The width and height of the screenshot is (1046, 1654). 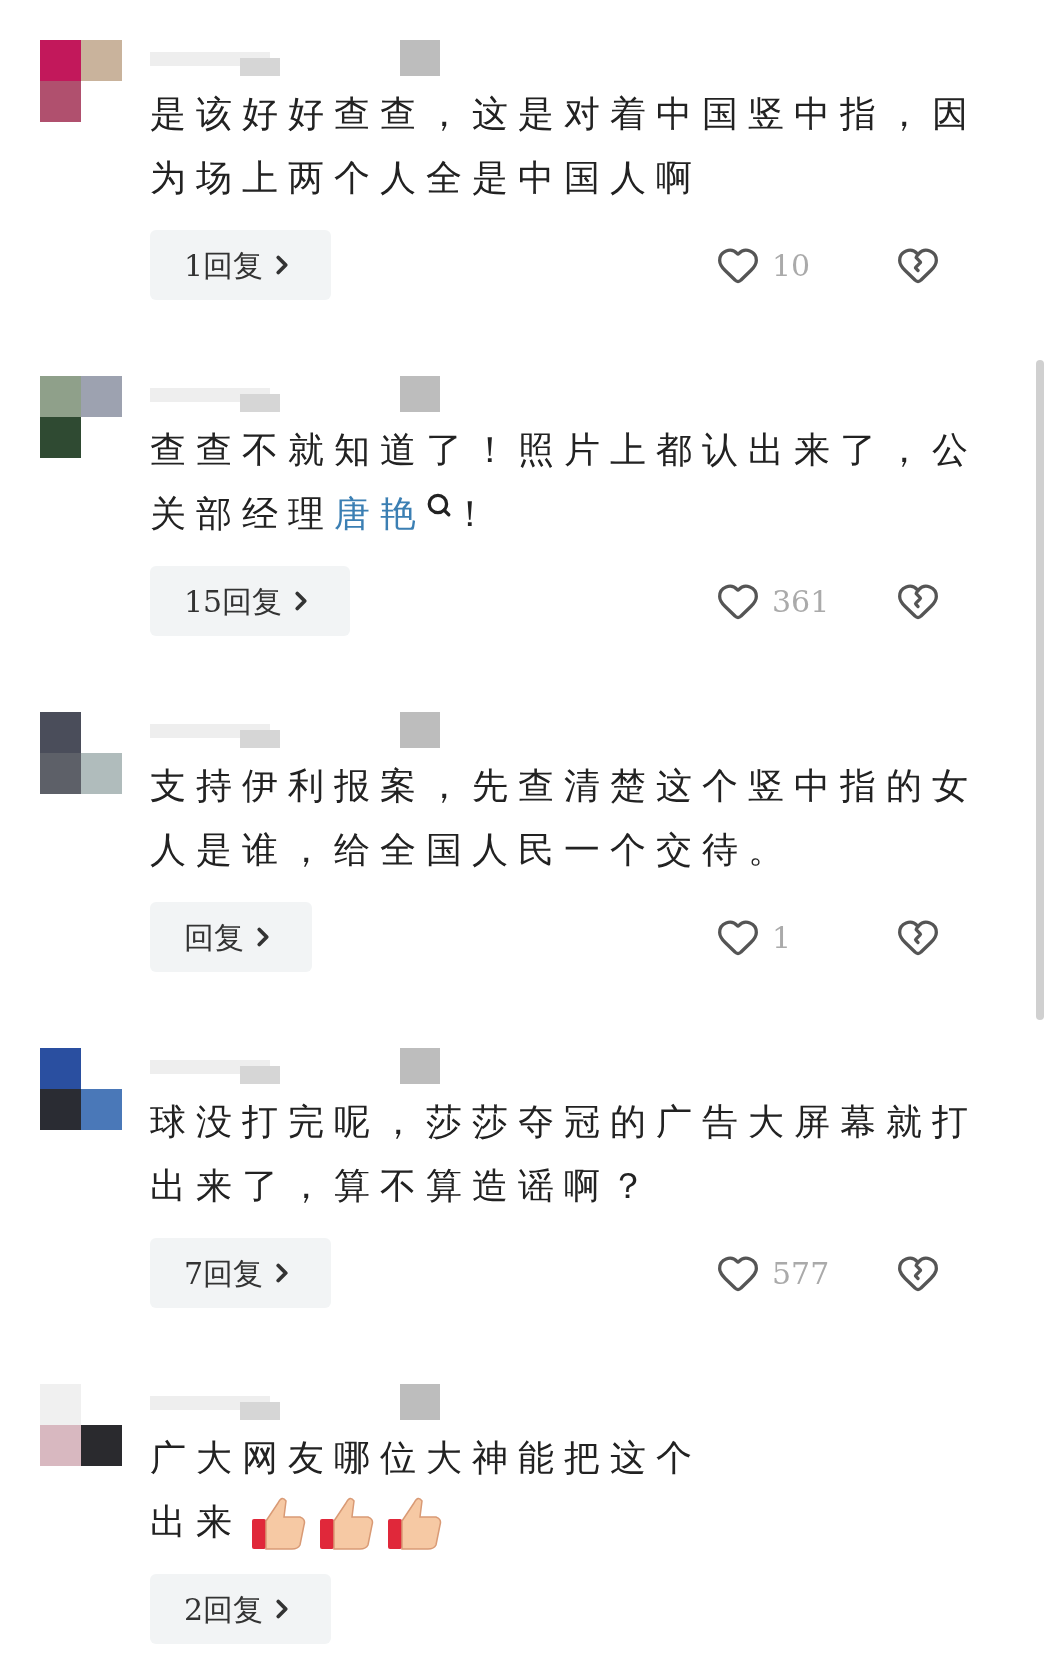 What do you see at coordinates (241, 1273) in the screenshot?
I see `replies-button: 7回复` at bounding box center [241, 1273].